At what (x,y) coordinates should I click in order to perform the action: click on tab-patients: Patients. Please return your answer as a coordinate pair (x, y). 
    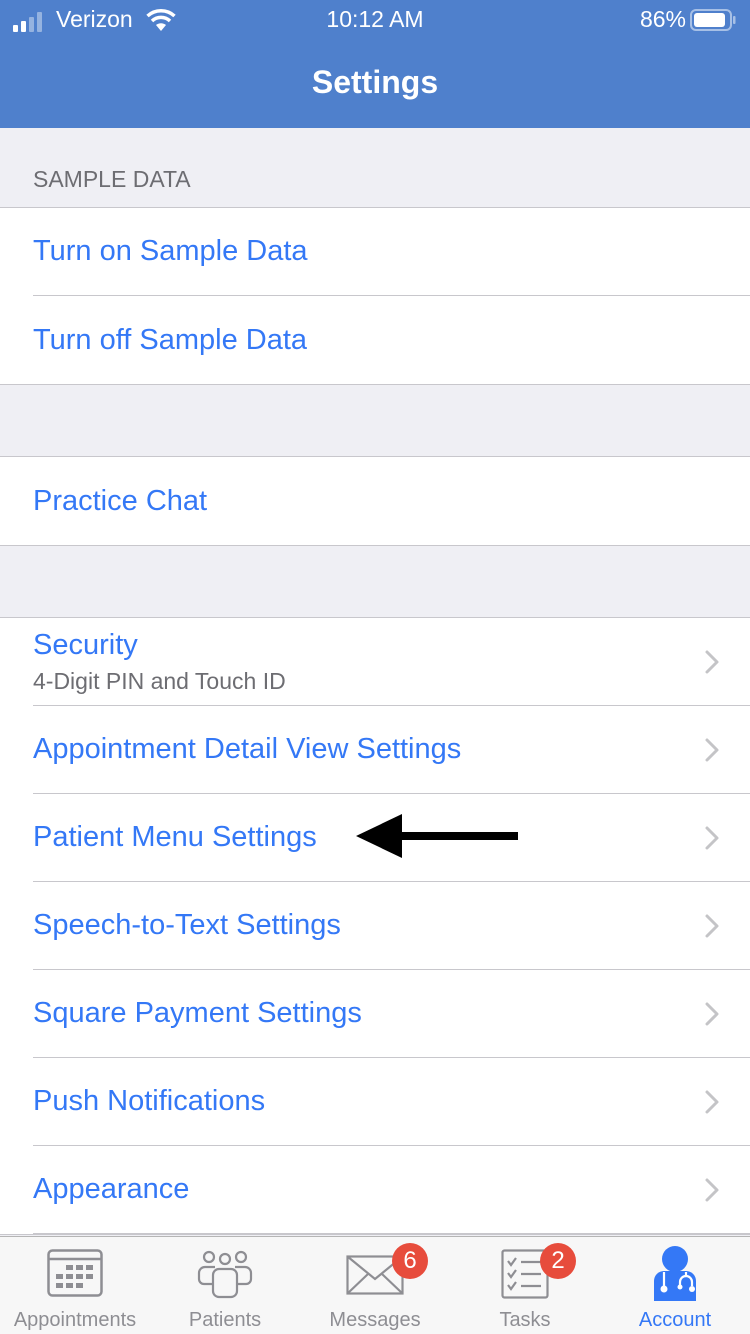
    Looking at the image, I should click on (225, 1285).